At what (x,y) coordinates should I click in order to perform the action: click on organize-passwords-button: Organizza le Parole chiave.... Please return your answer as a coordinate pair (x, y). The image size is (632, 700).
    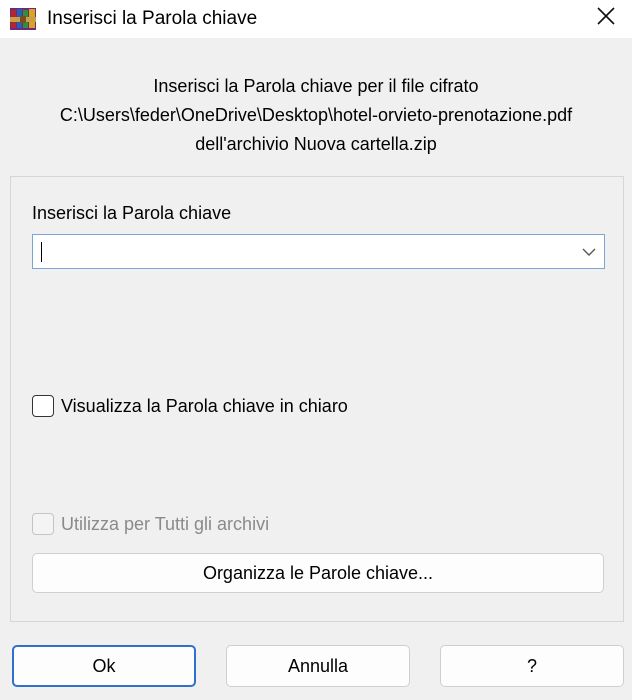
    Looking at the image, I should click on (318, 573).